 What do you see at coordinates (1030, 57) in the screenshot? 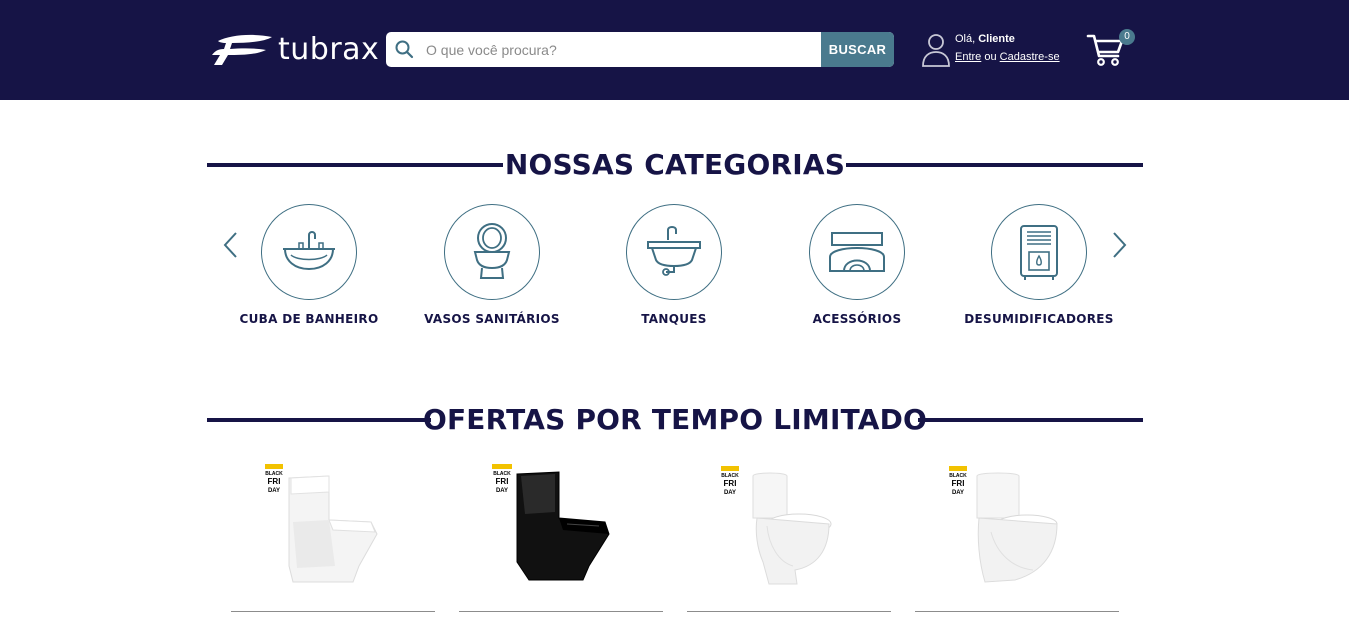
I see `signup-link: Cadastre-se` at bounding box center [1030, 57].